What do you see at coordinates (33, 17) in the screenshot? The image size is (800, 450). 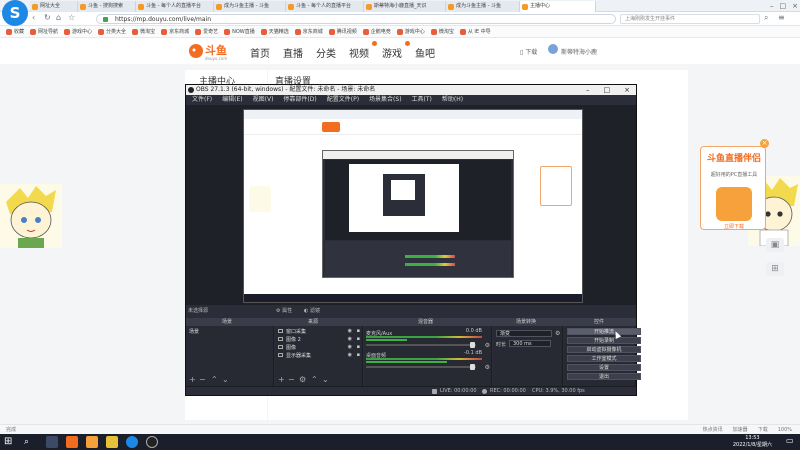 I see `back-icon: ‹` at bounding box center [33, 17].